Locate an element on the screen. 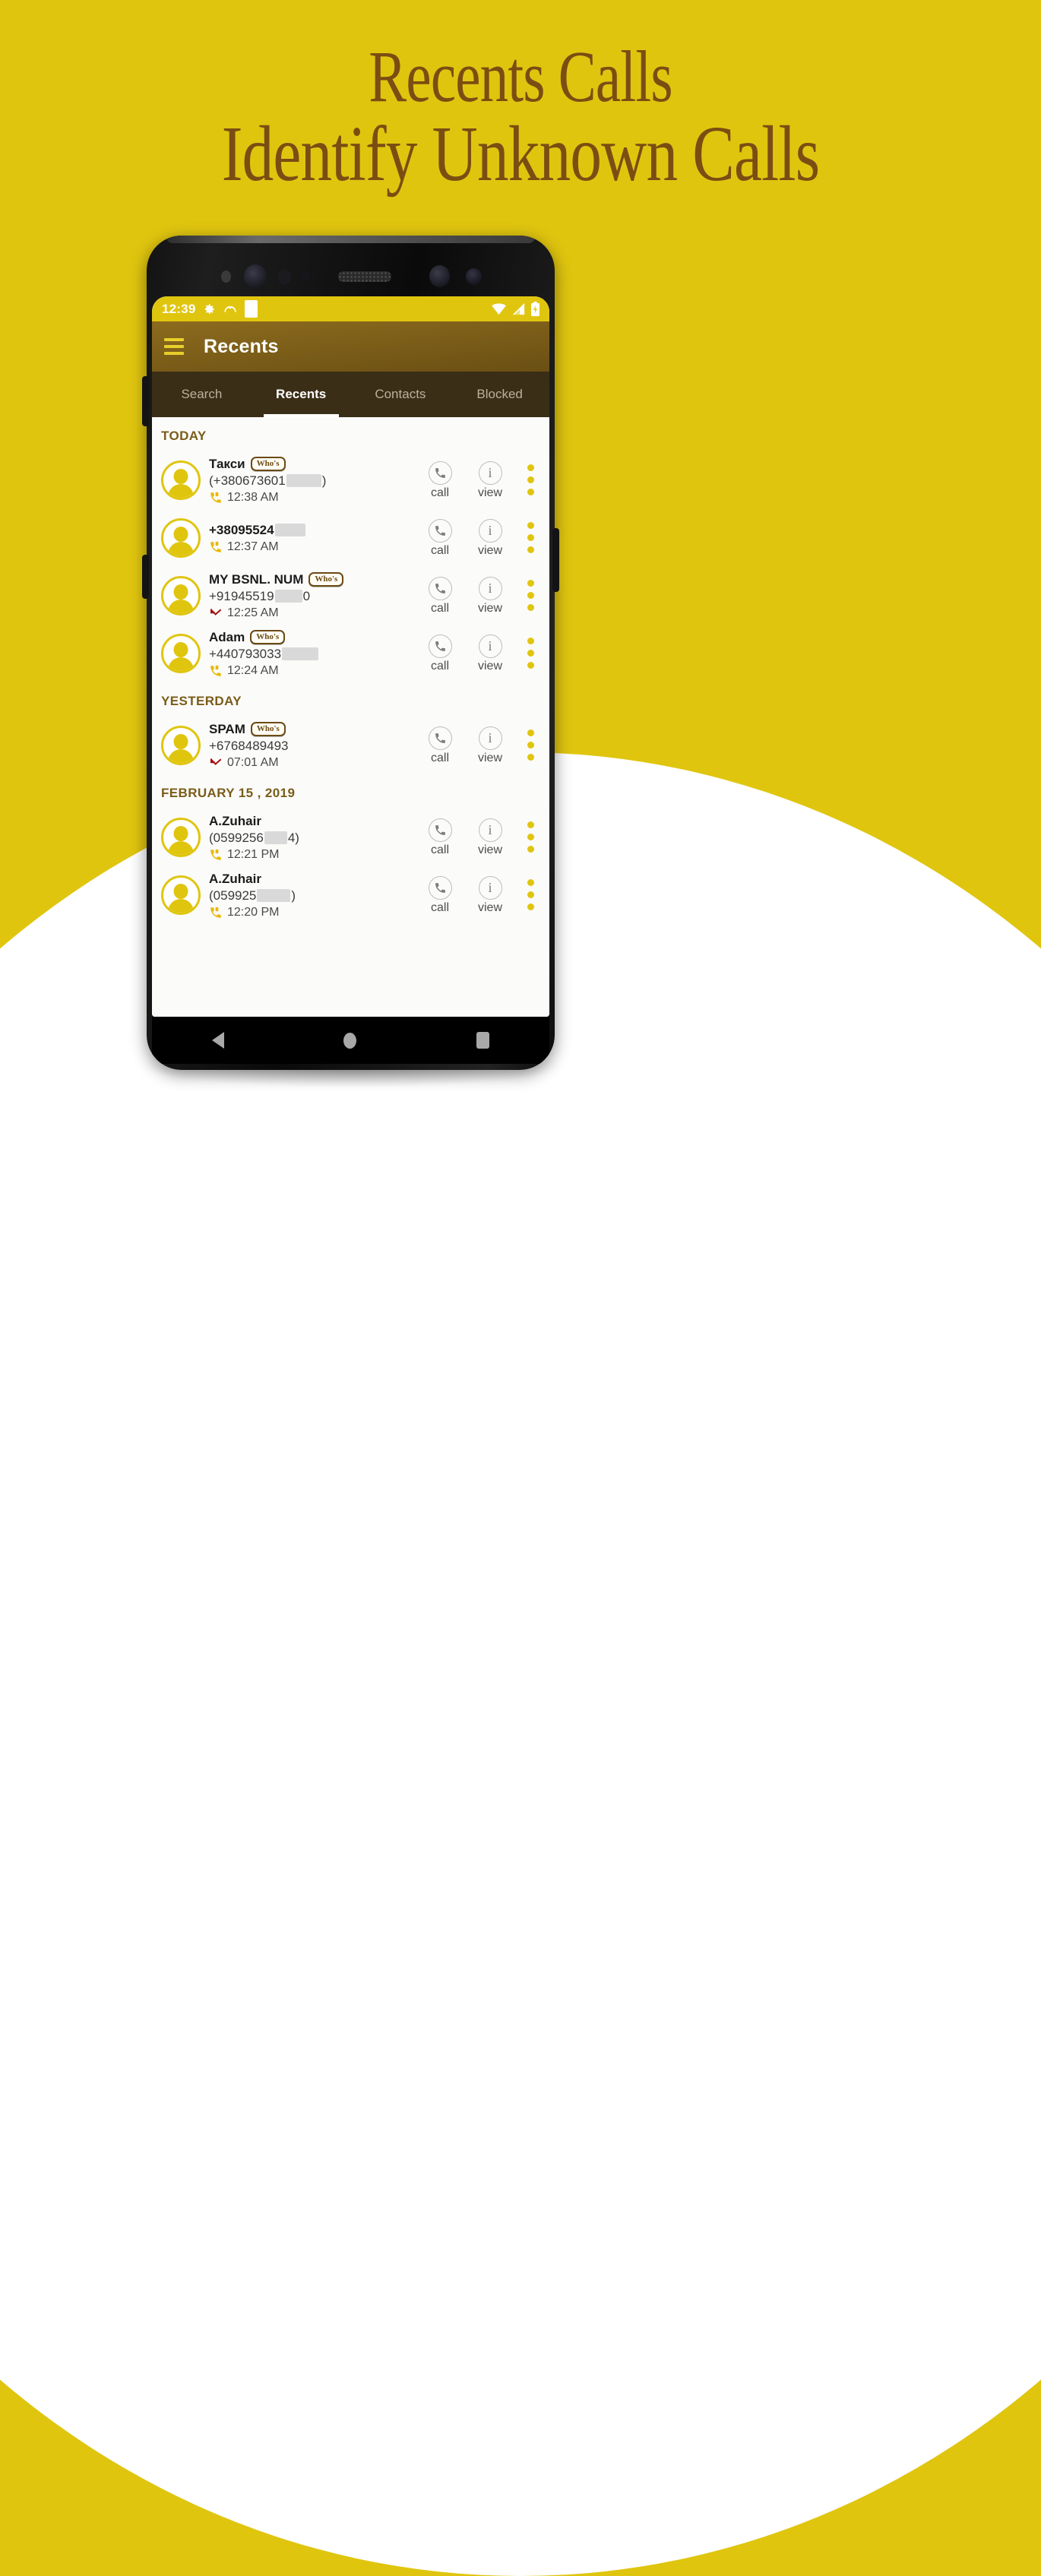  light-sensor-icon is located at coordinates (305, 276).